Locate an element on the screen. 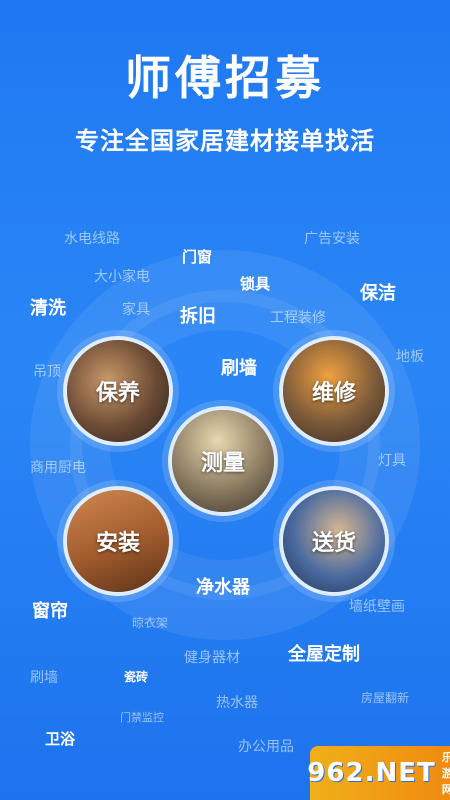 The height and width of the screenshot is (800, 450). keyword-dengju: 灯具 is located at coordinates (392, 461).